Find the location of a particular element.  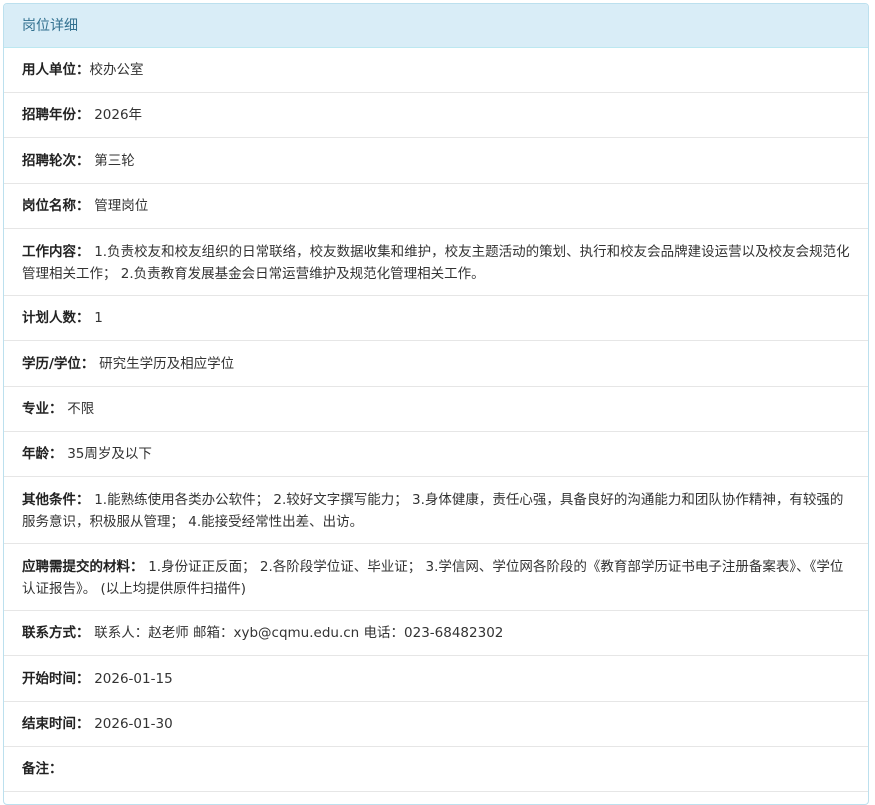

field-value: 35周岁及以下 is located at coordinates (109, 454).